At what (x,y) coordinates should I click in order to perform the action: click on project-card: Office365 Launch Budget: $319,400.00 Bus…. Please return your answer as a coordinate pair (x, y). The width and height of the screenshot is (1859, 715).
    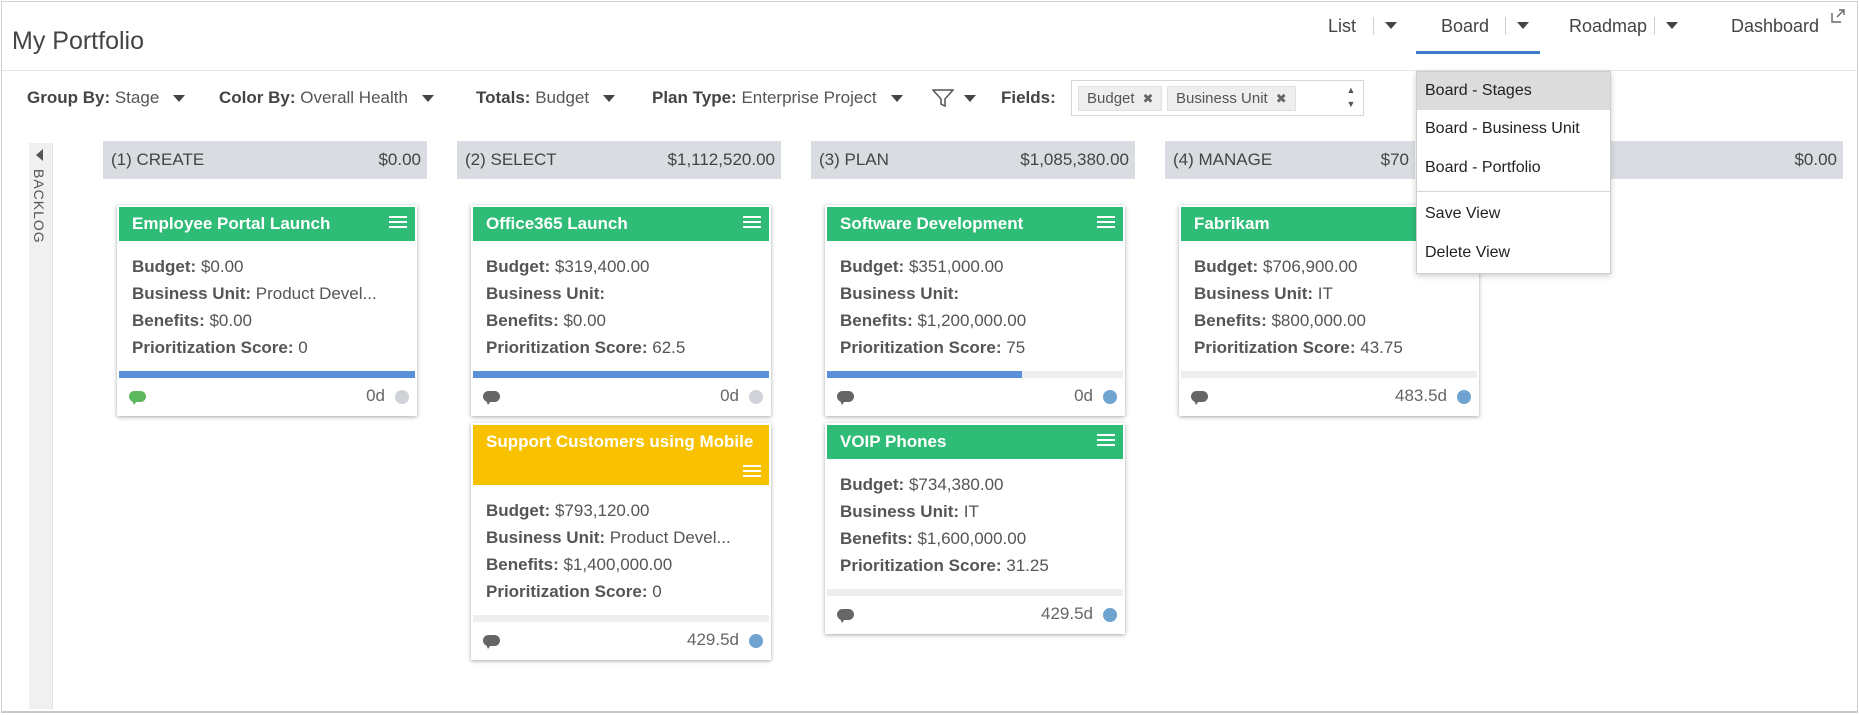
    Looking at the image, I should click on (621, 310).